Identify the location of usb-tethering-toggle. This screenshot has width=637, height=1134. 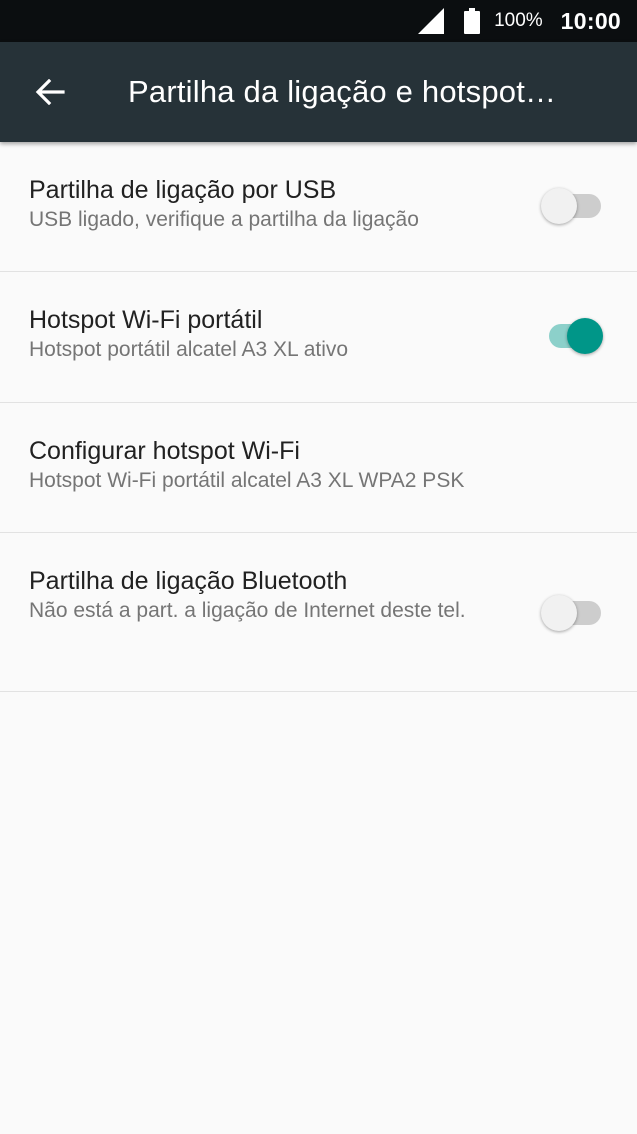
(572, 206).